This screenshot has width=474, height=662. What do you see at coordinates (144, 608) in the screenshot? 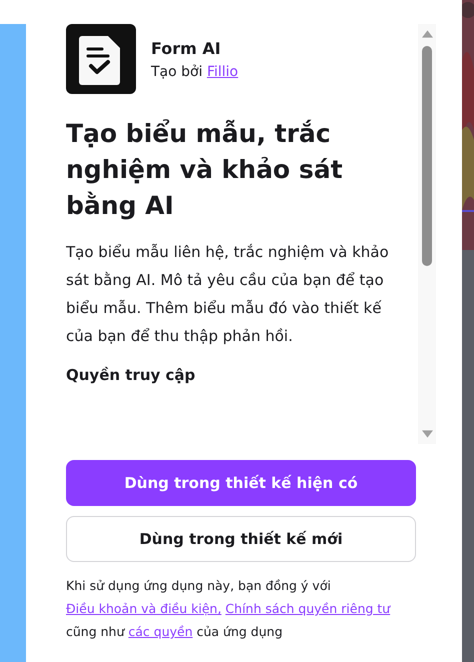
I see `terms-link: Điều khoản và điều kiện,` at bounding box center [144, 608].